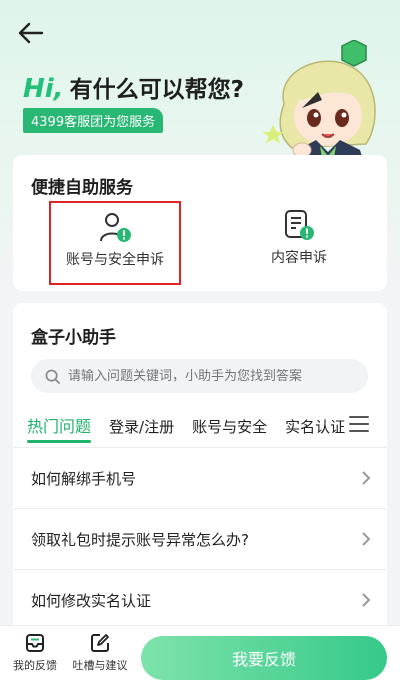 Image resolution: width=400 pixels, height=689 pixels. I want to click on faq-question: 如何修改实名认证, so click(91, 600).